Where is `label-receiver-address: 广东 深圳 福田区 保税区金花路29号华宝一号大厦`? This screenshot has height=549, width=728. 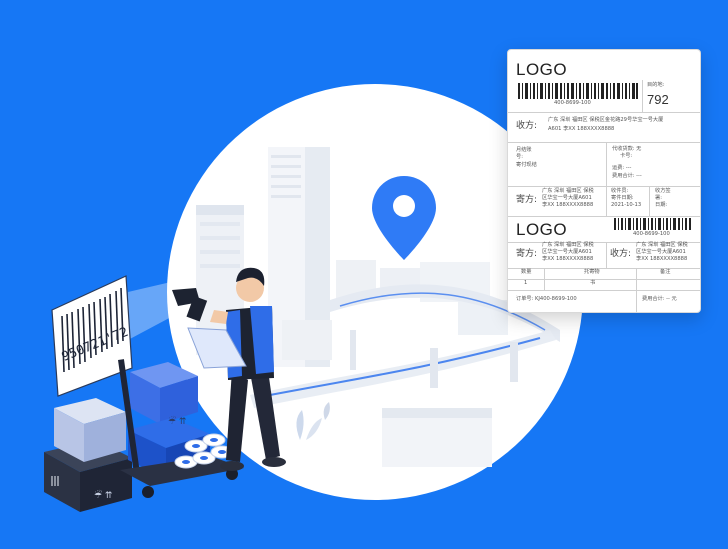 label-receiver-address: 广东 深圳 福田区 保税区金花路29号华宝一号大厦 is located at coordinates (606, 120).